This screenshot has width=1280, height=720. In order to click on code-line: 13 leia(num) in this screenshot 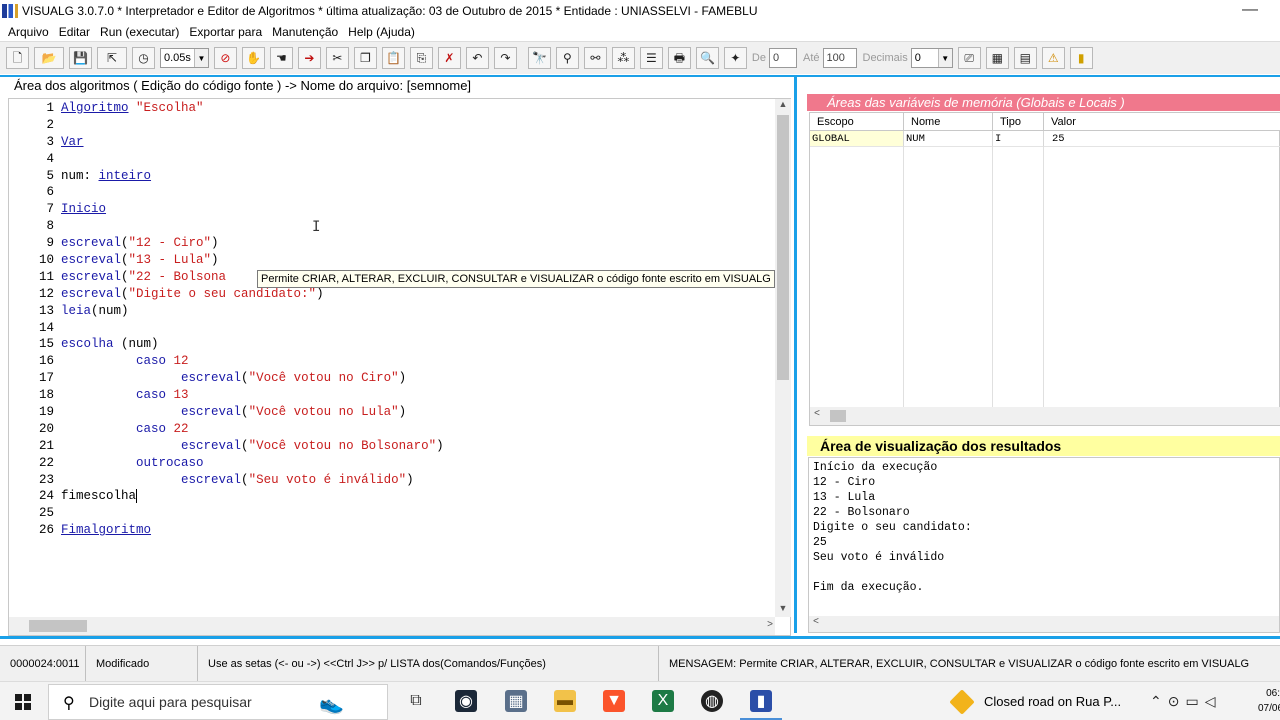, I will do `click(392, 311)`.